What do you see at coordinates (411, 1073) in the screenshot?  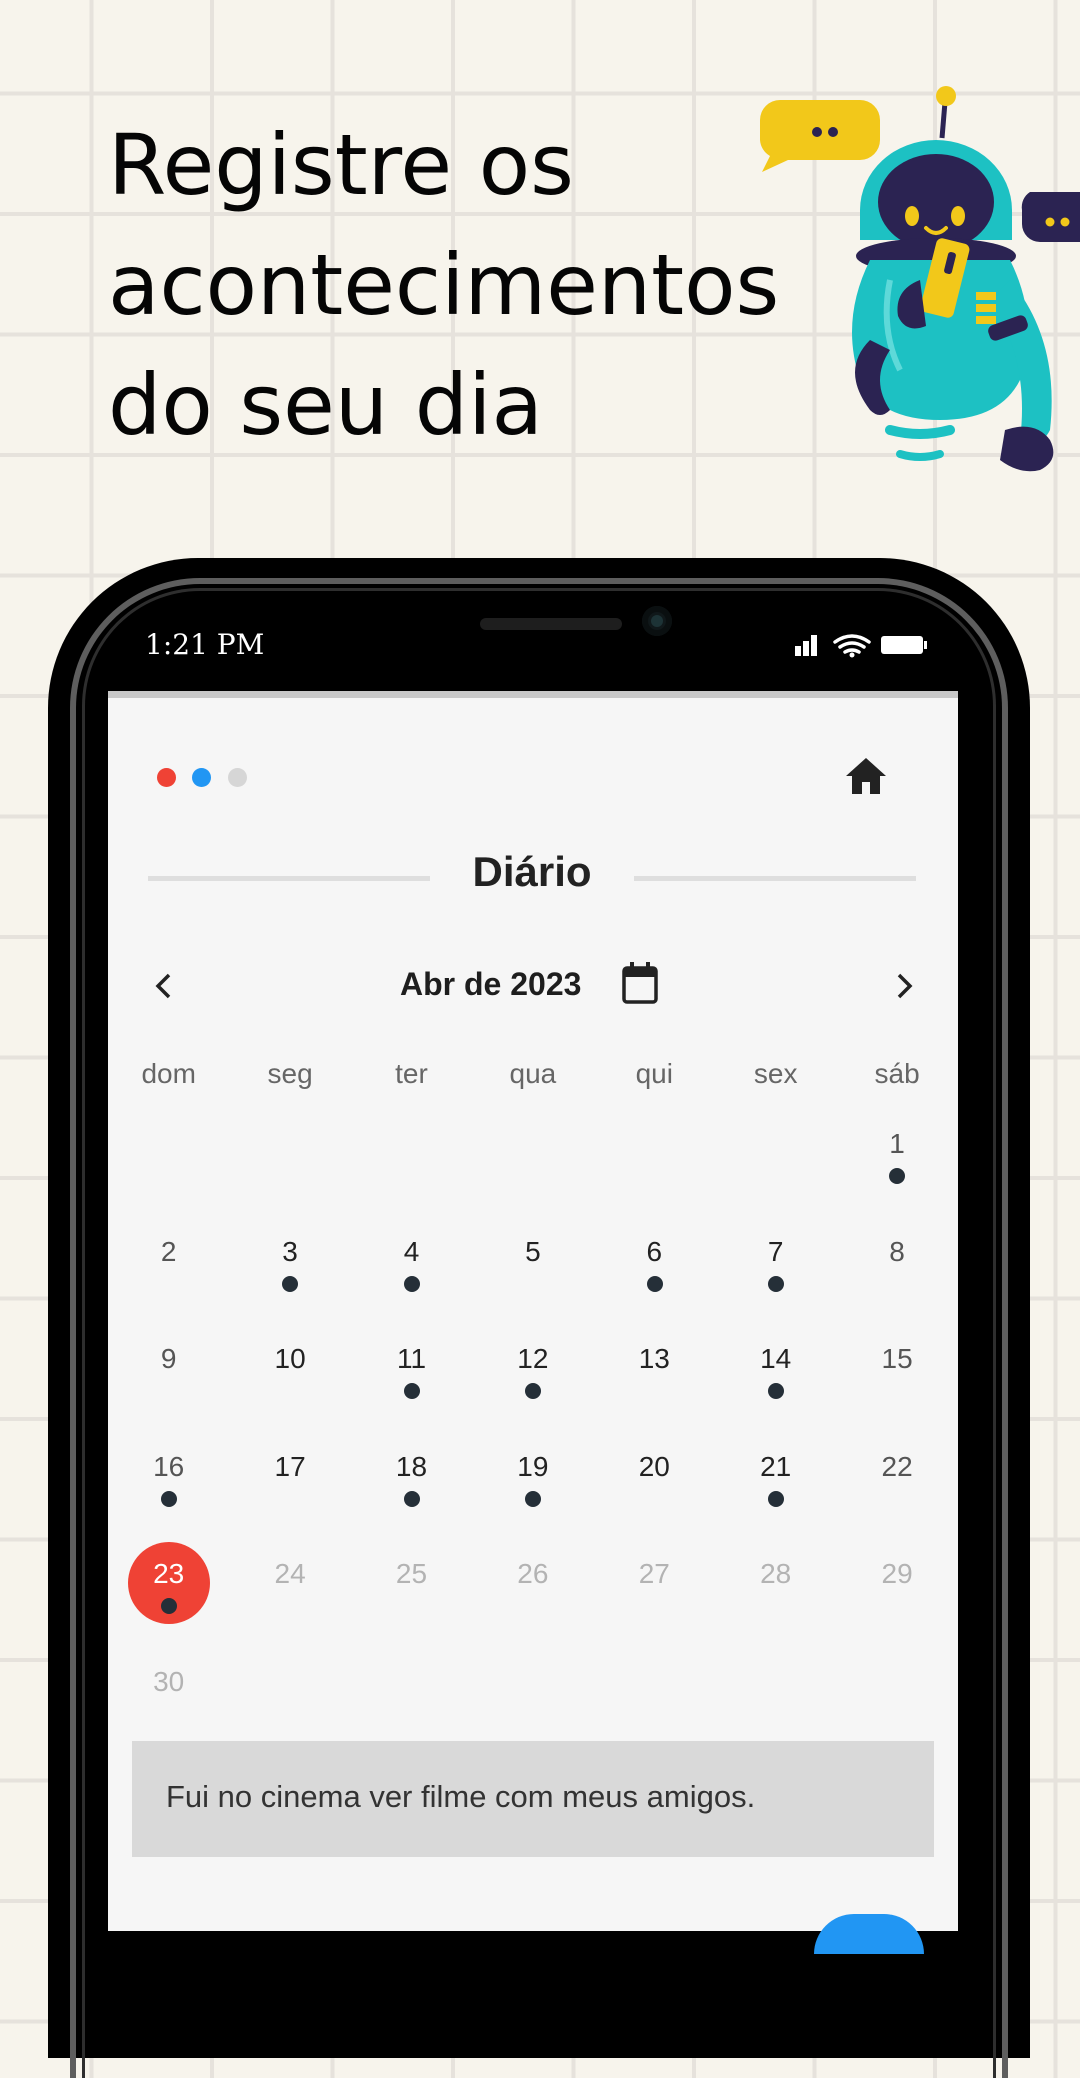 I see `weekday-label: ter` at bounding box center [411, 1073].